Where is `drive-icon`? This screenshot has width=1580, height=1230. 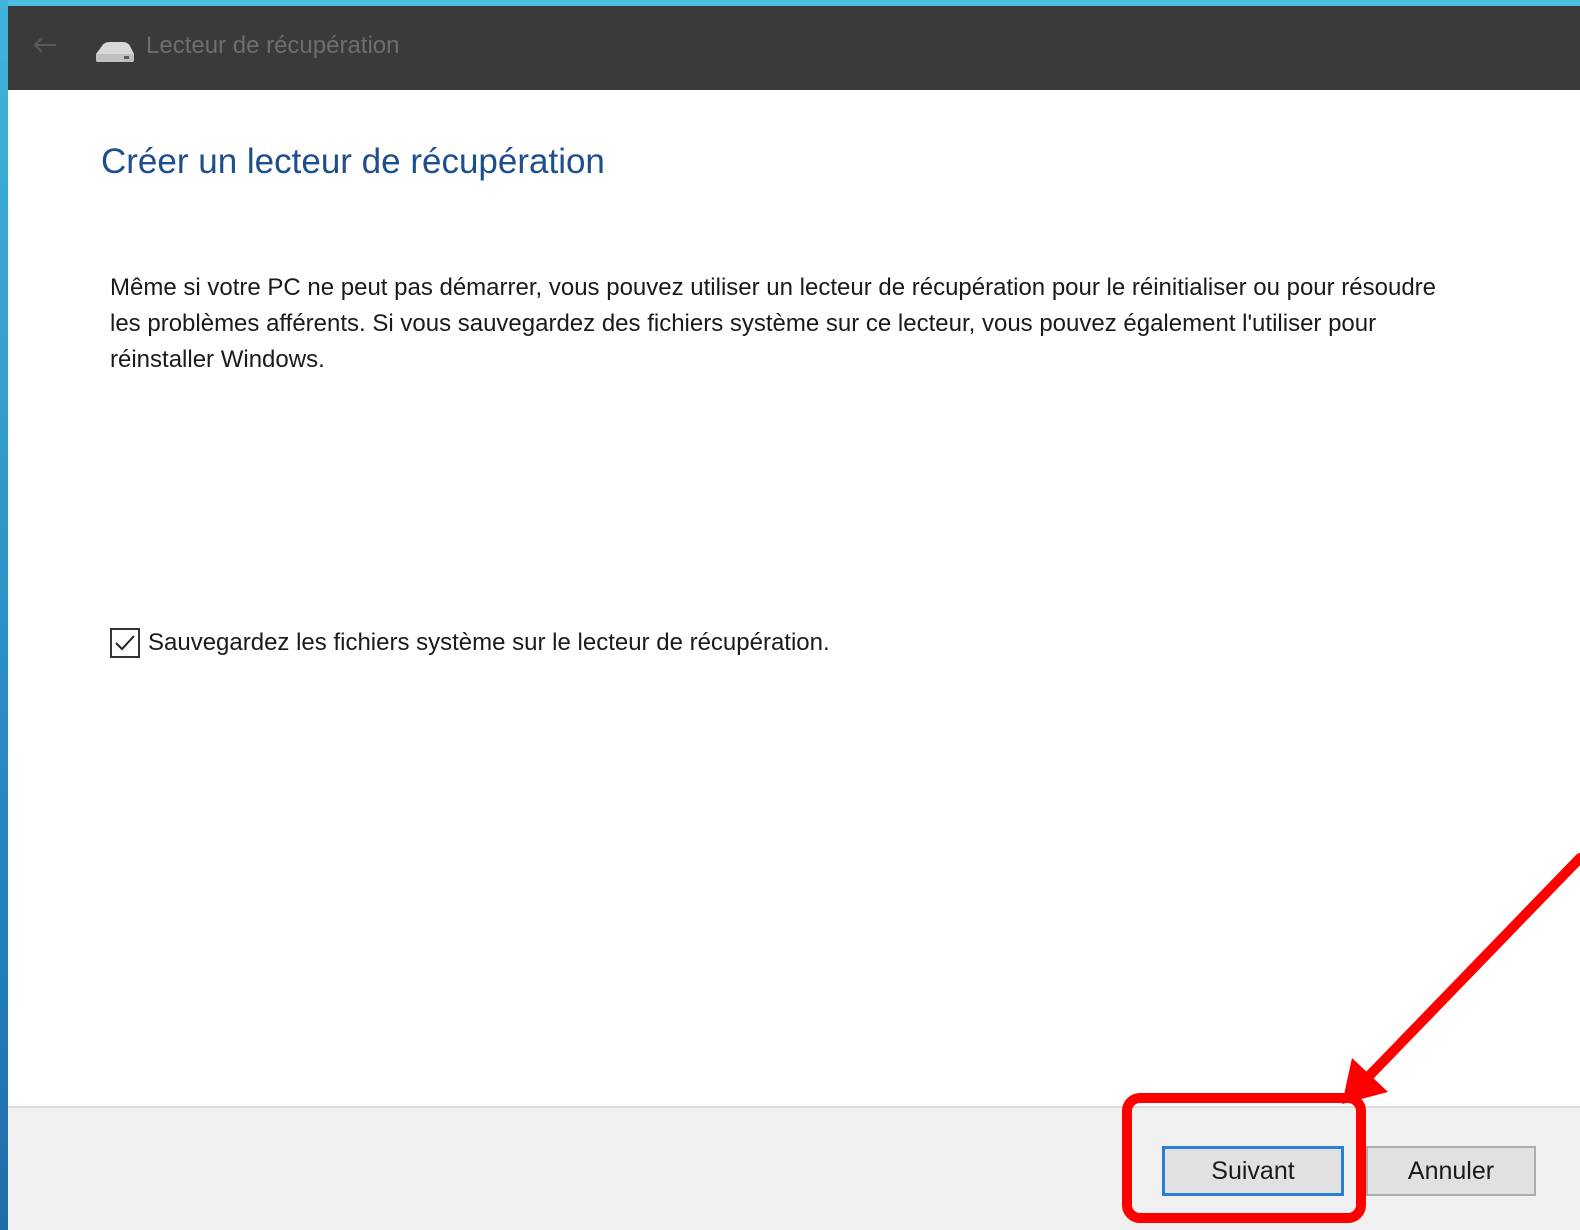
drive-icon is located at coordinates (115, 52).